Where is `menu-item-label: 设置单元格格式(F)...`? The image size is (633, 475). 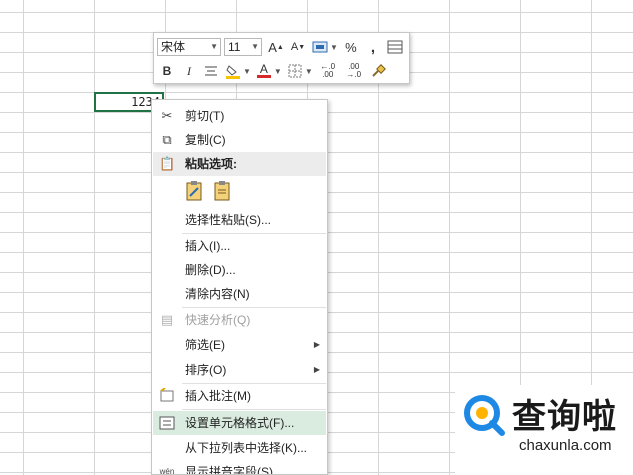 menu-item-label: 设置单元格格式(F)... is located at coordinates (240, 423).